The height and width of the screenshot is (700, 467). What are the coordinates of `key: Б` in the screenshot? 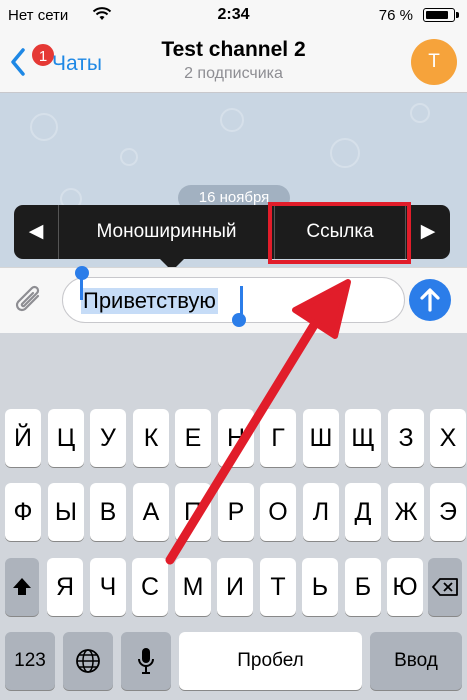 It's located at (363, 587).